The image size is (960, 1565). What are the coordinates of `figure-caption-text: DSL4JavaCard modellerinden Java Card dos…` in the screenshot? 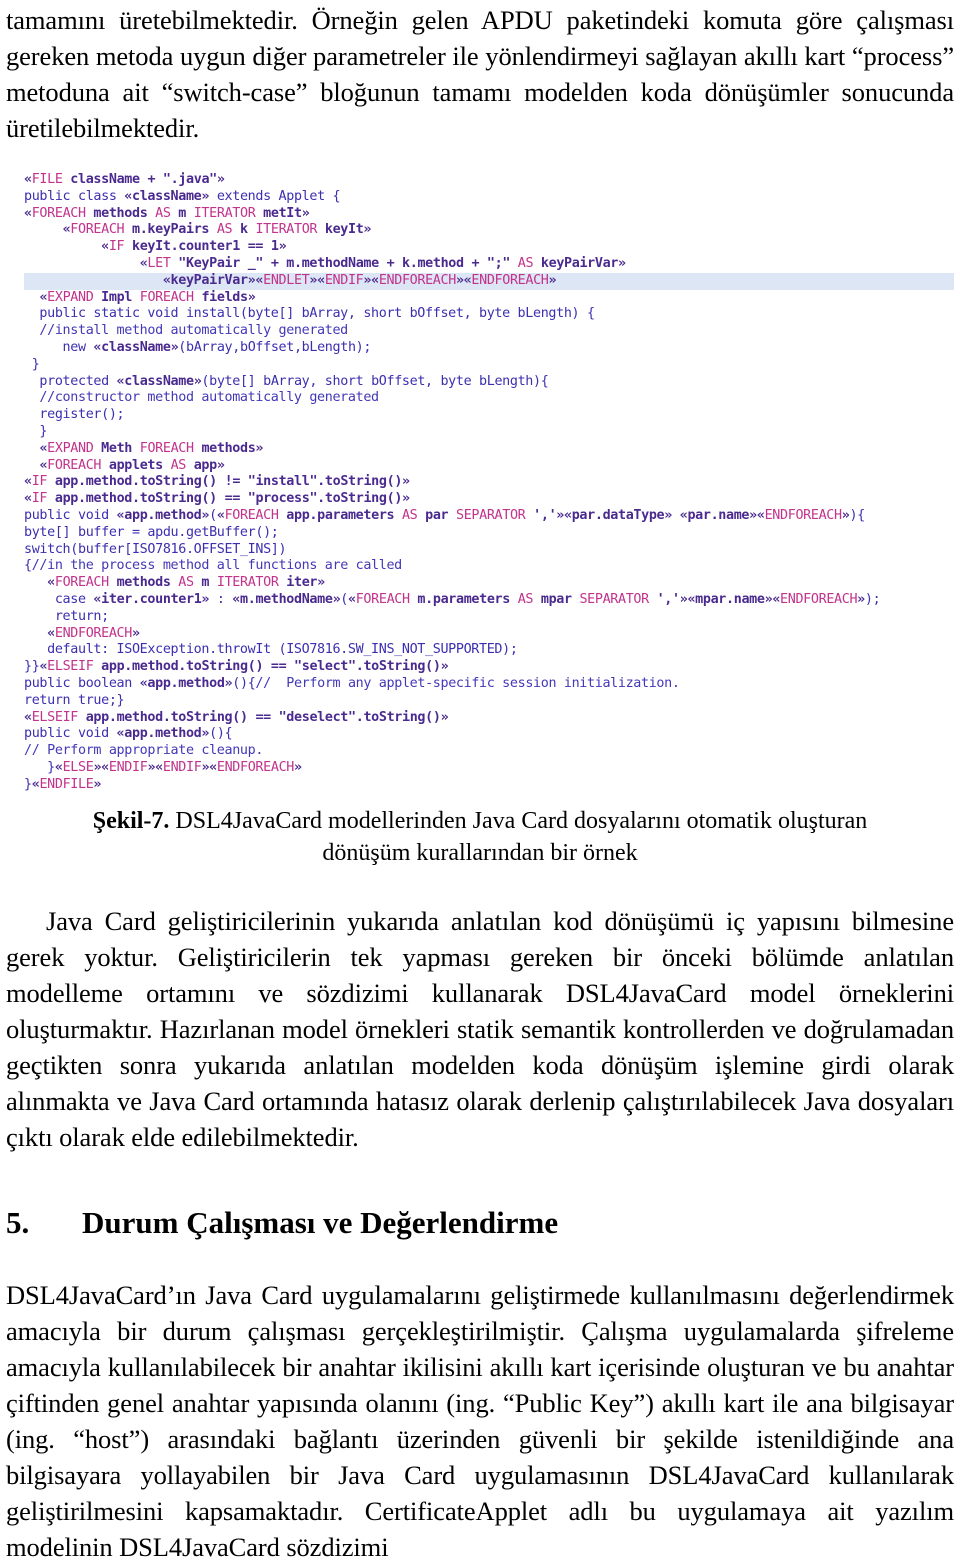 It's located at (518, 837).